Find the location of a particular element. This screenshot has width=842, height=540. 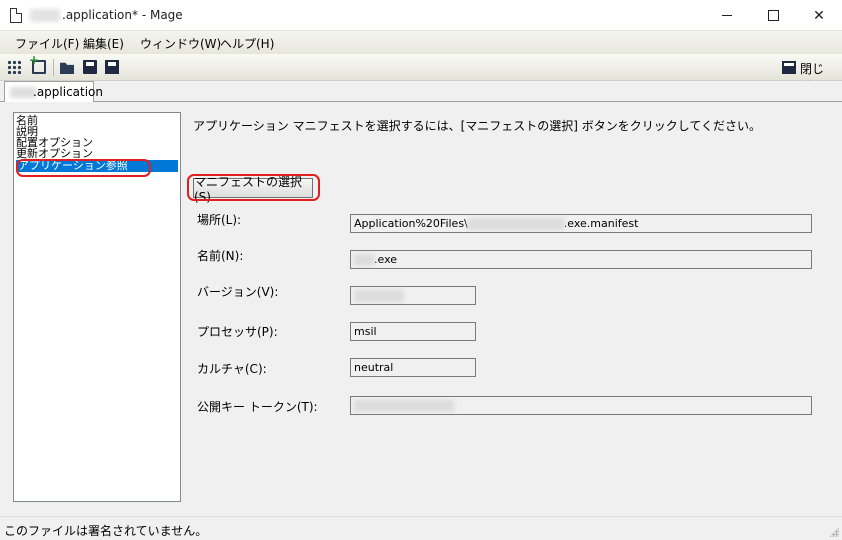

menu-edit: 編集(E) is located at coordinates (103, 43).